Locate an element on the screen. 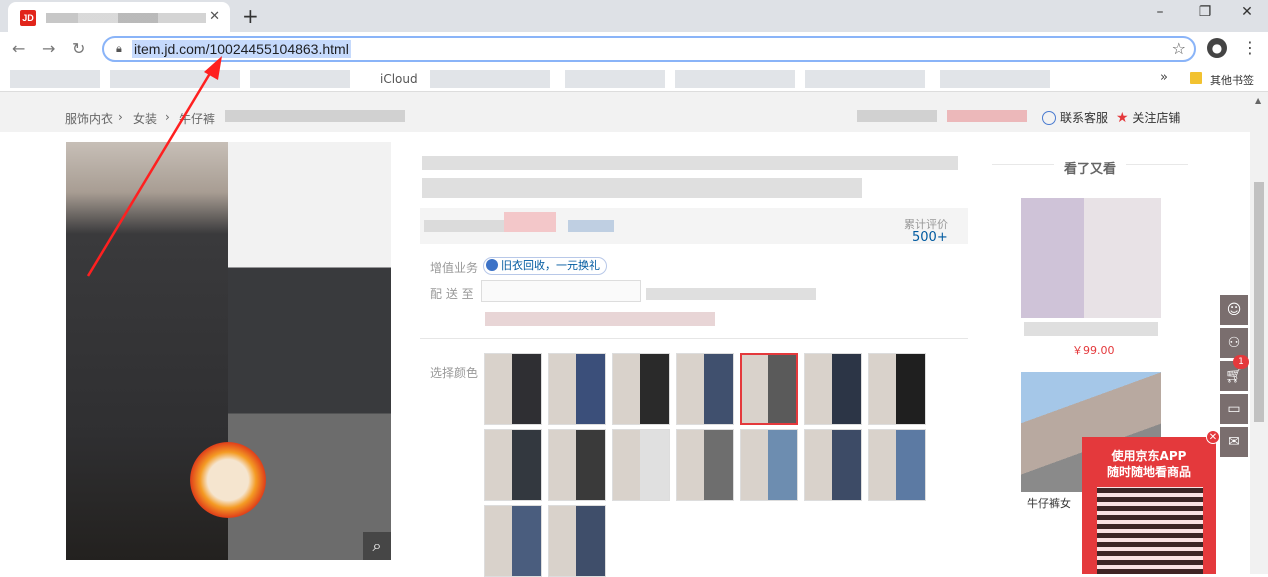  recommendation-image is located at coordinates (1091, 258).